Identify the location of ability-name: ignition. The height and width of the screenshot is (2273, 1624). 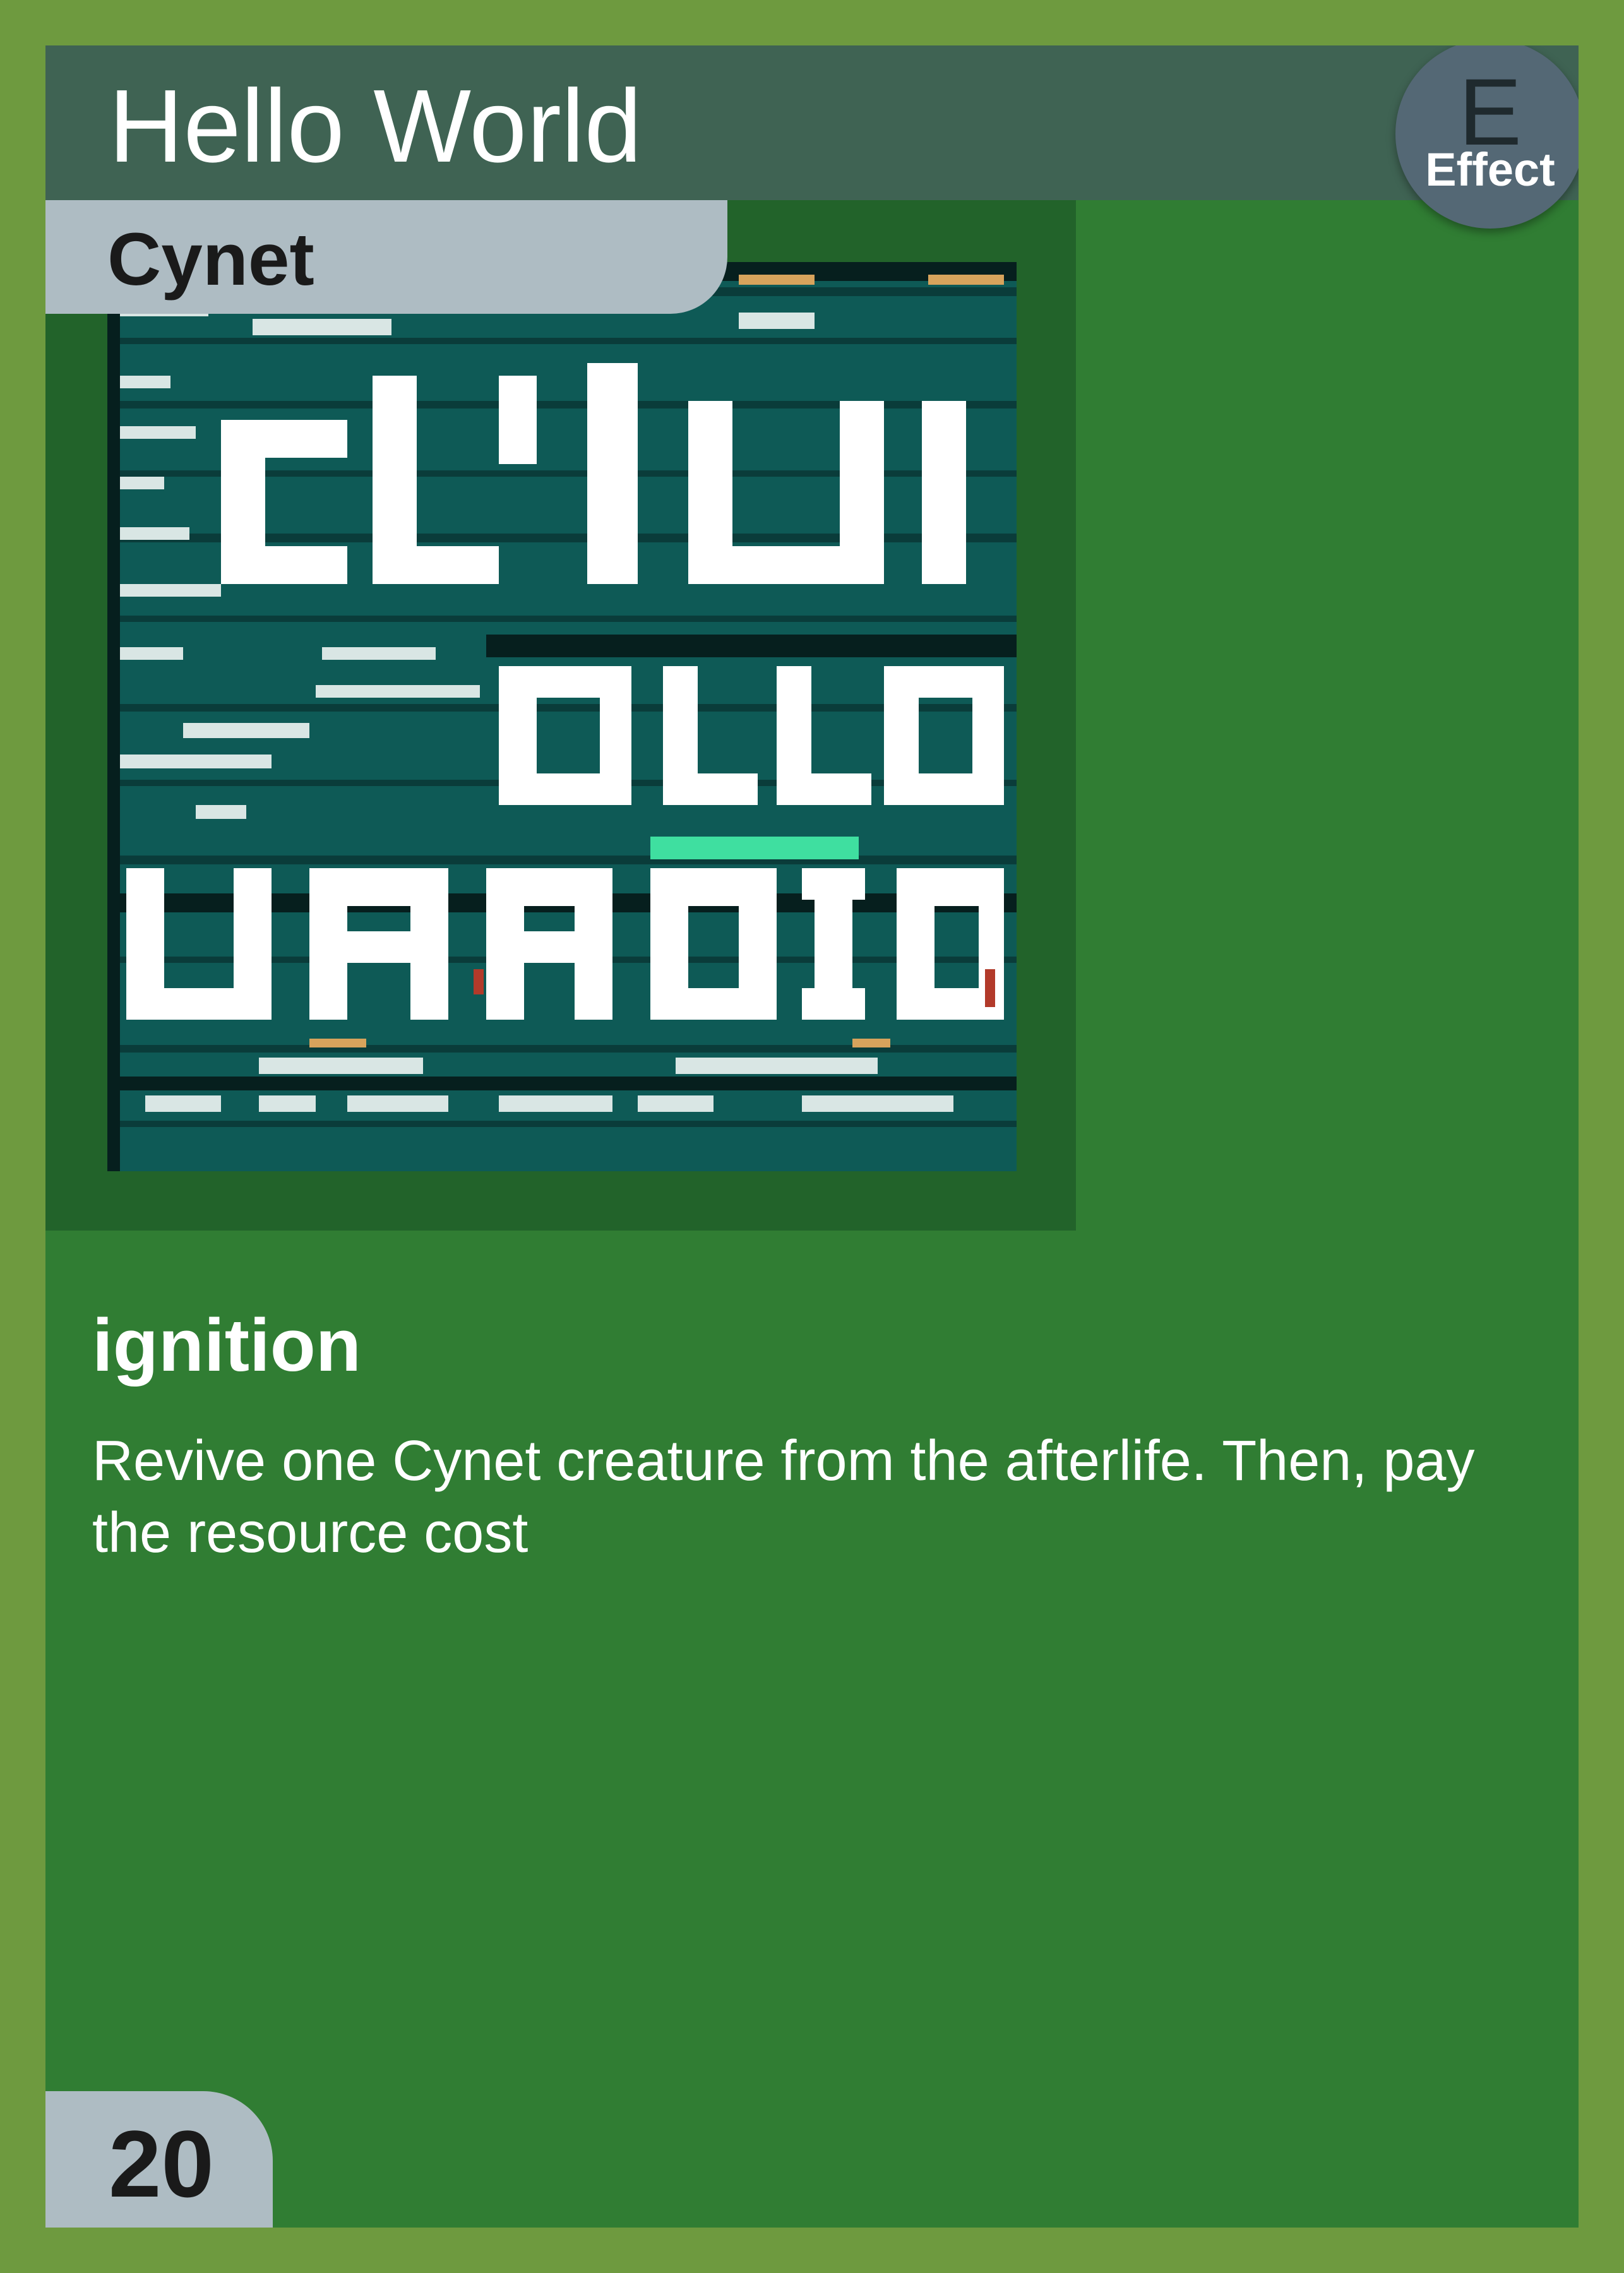
(226, 1345).